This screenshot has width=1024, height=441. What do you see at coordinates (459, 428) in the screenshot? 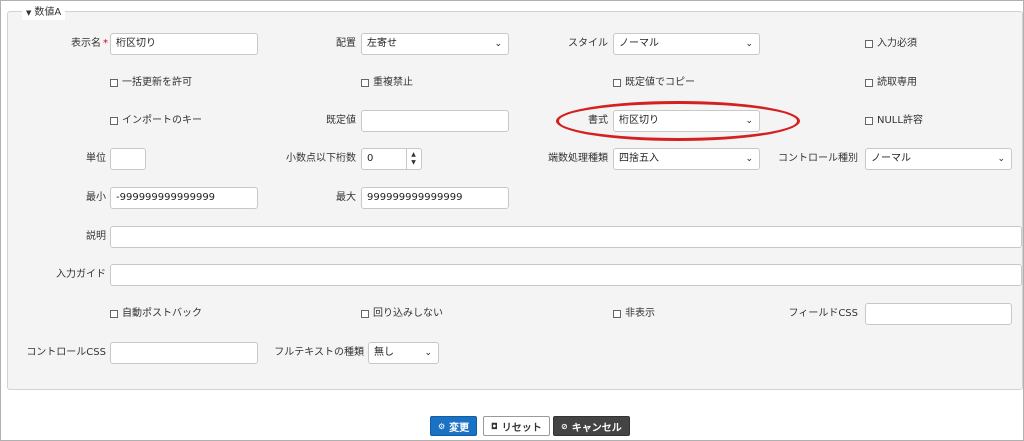
I see `change-button-label: 変更` at bounding box center [459, 428].